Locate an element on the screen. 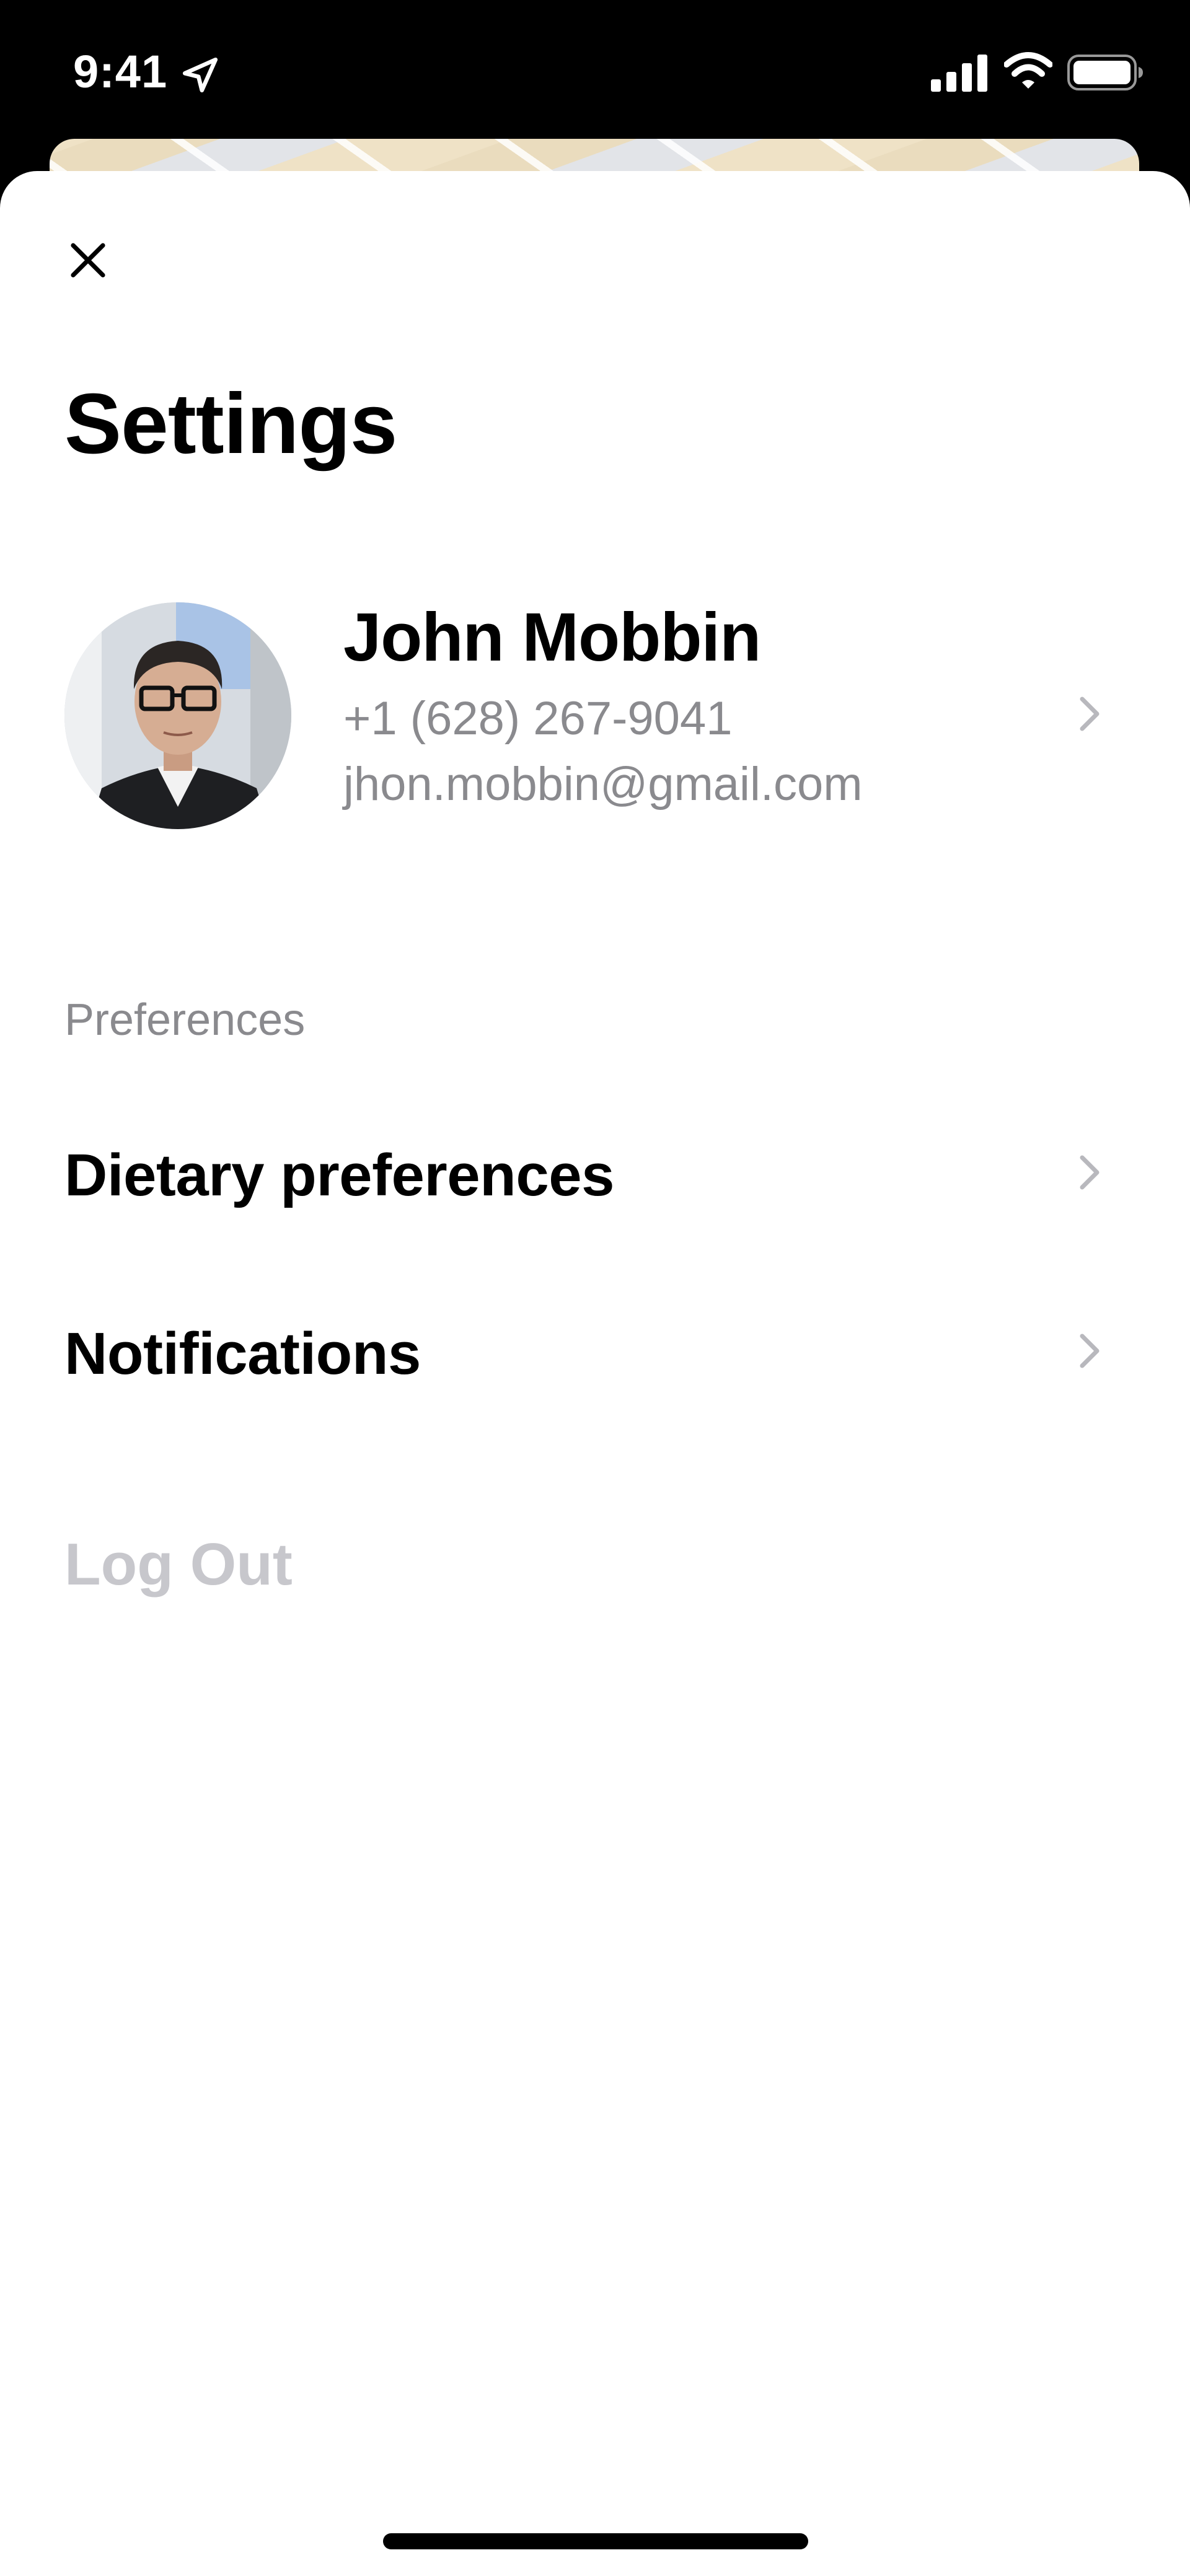 This screenshot has width=1190, height=2576. profile-phone: +1 (628) 267-9041 is located at coordinates (538, 719).